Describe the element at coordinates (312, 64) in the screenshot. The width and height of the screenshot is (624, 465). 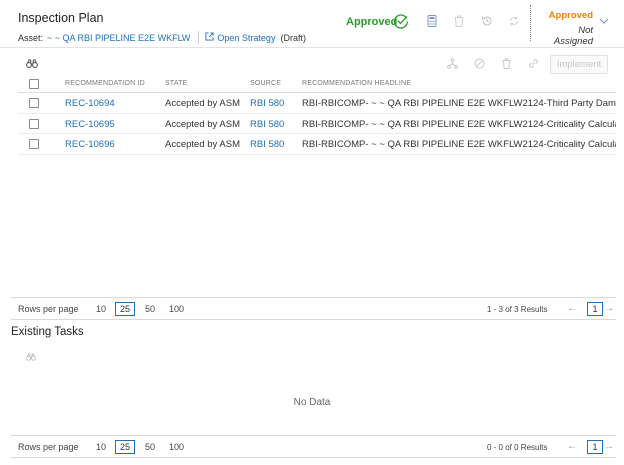
I see `grid-toolbar: Implement` at that location.